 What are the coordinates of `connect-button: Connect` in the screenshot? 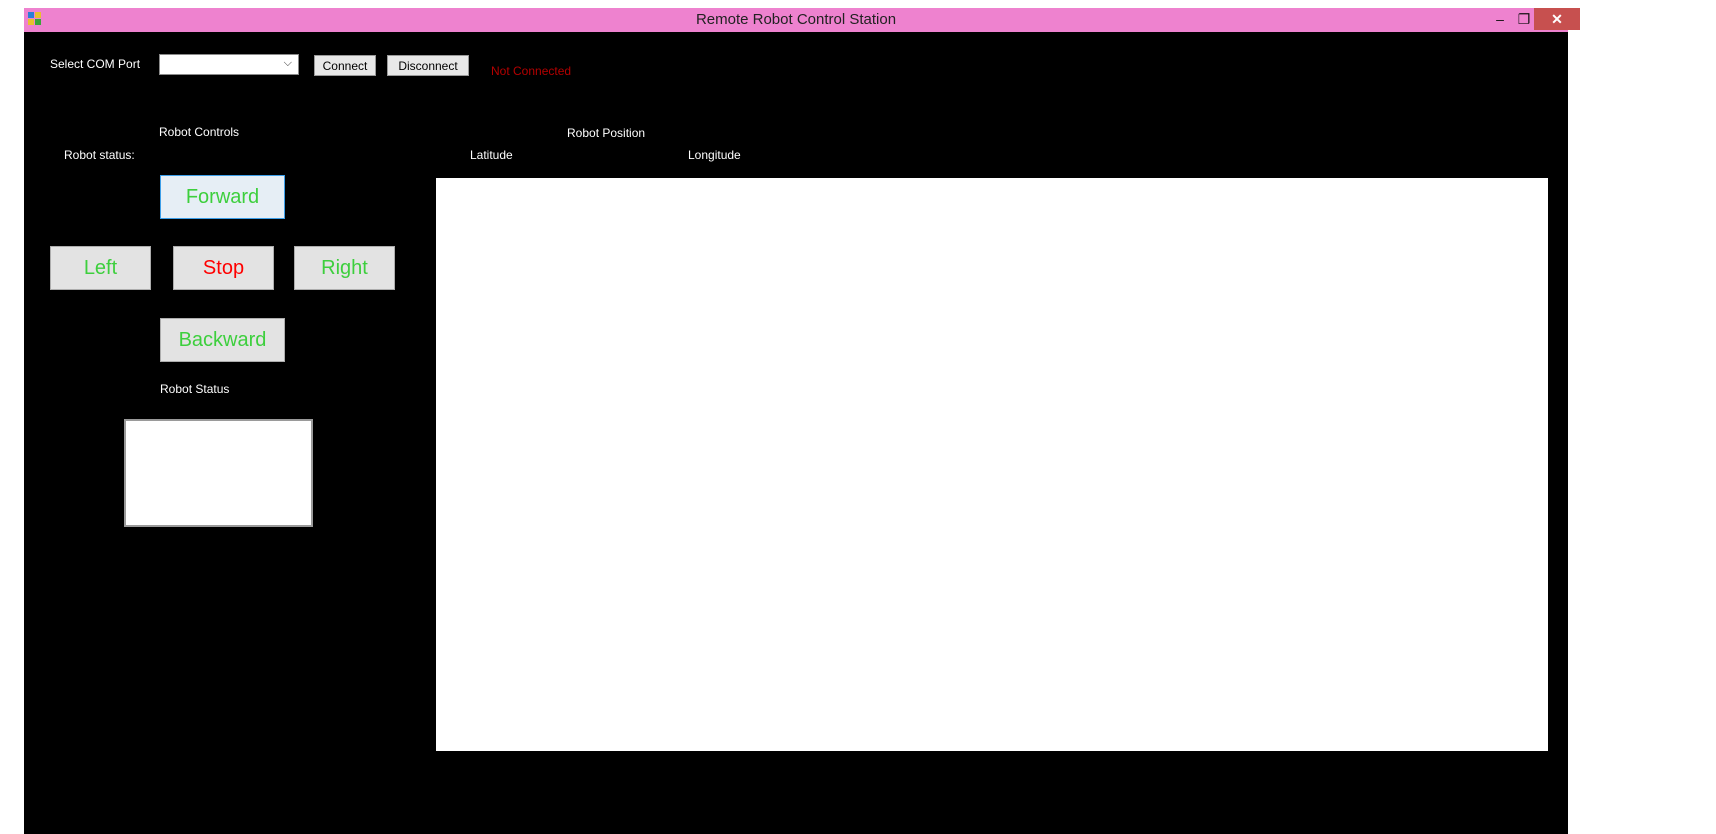 It's located at (345, 65).